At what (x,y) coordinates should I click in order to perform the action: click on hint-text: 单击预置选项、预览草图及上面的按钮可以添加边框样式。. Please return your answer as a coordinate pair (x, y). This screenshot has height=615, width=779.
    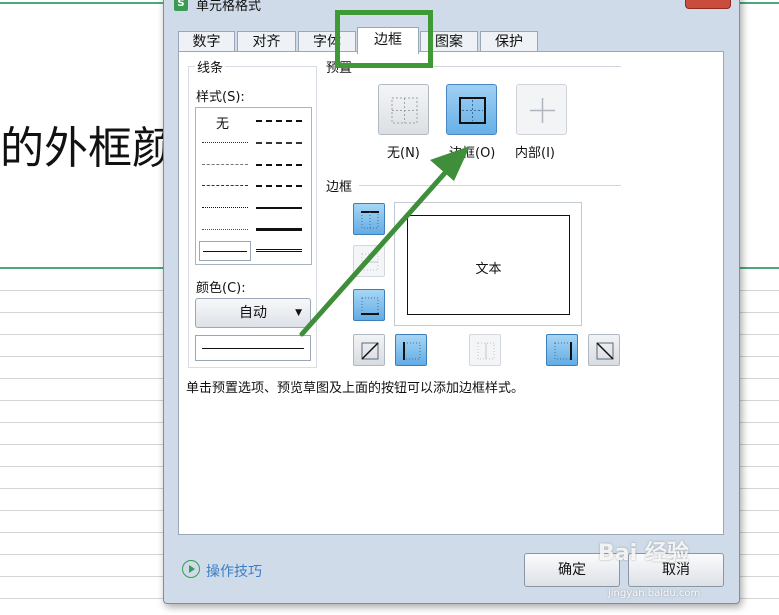
    Looking at the image, I should click on (355, 388).